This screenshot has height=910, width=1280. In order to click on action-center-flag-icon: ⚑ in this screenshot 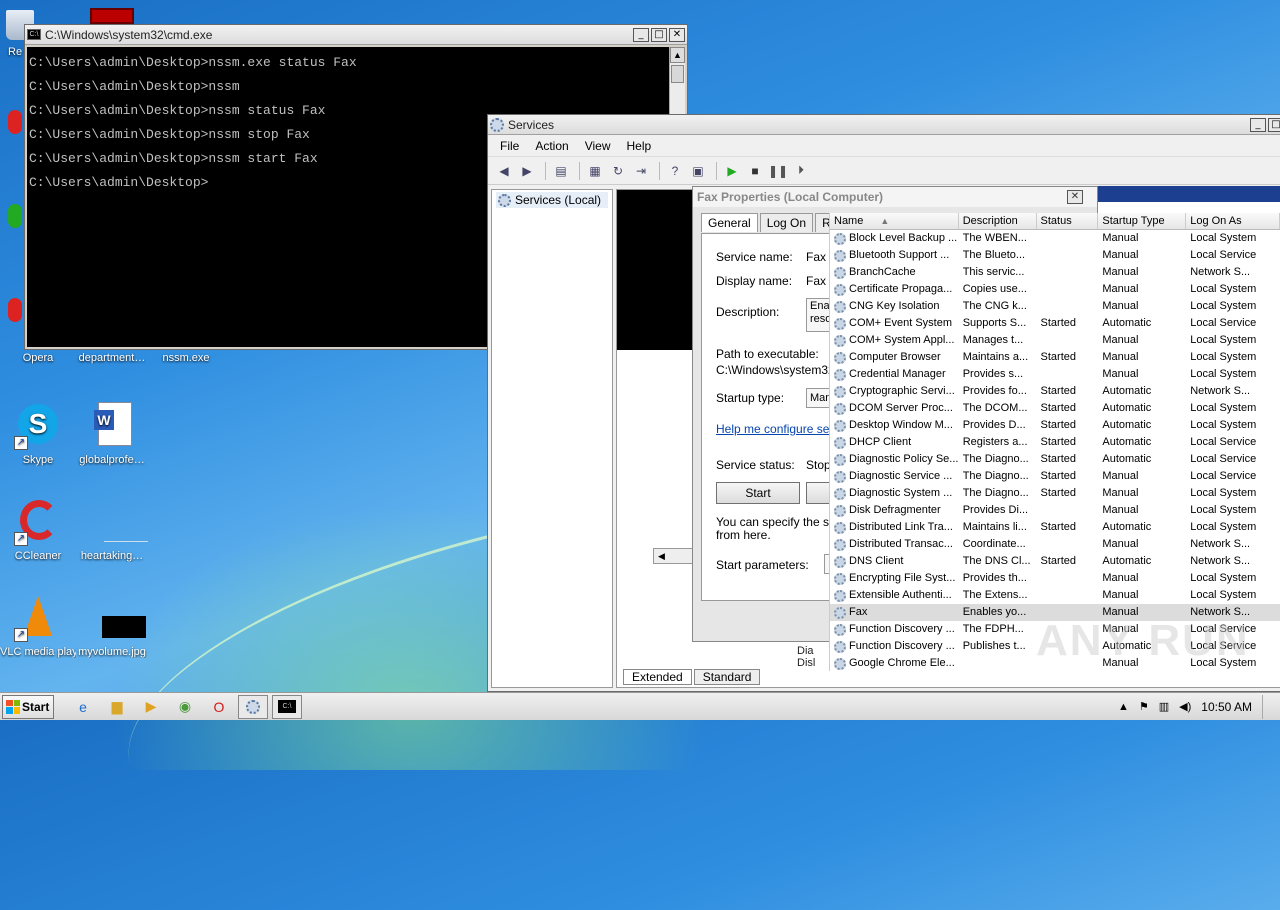, I will do `click(1144, 706)`.